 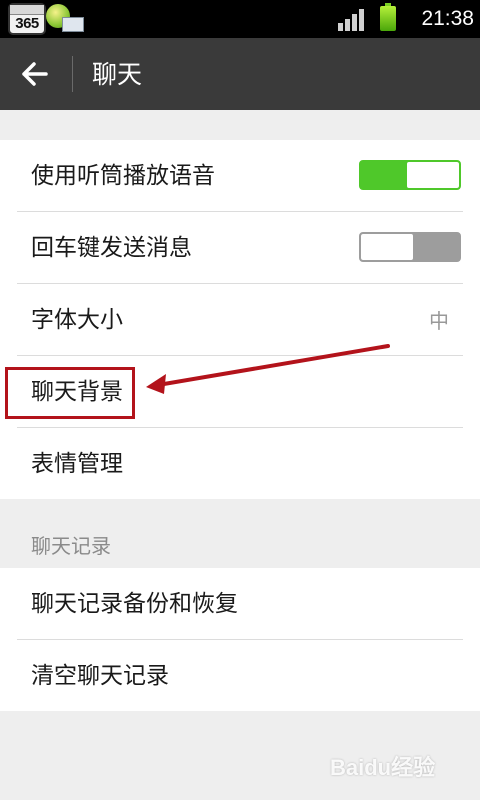 What do you see at coordinates (134, 604) in the screenshot?
I see `settings-row-label: 聊天记录备份和恢复` at bounding box center [134, 604].